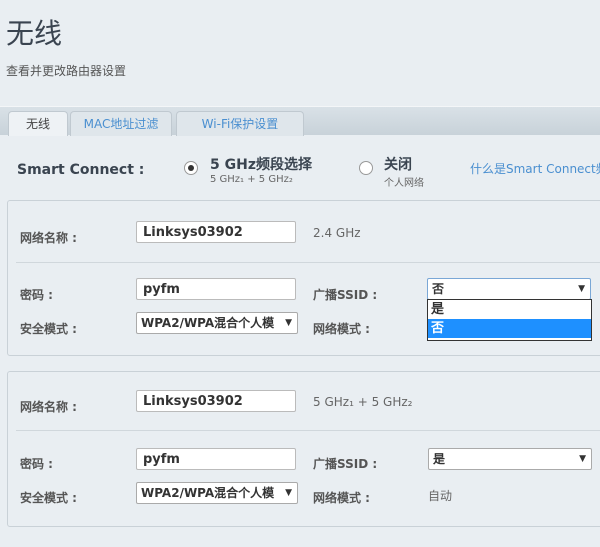  What do you see at coordinates (34, 33) in the screenshot?
I see `page-title: 无线` at bounding box center [34, 33].